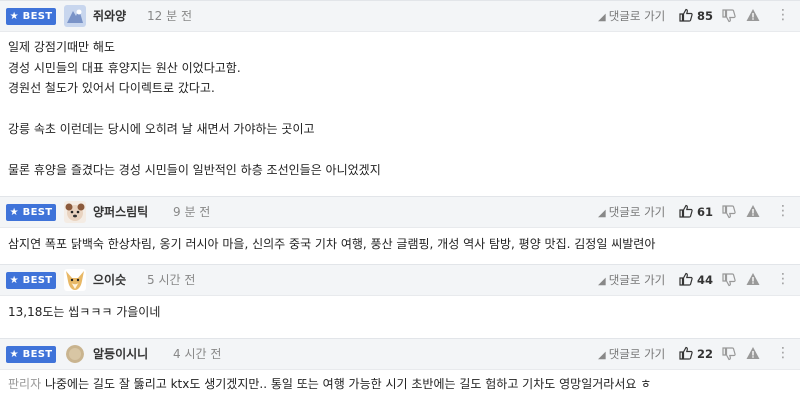 This screenshot has height=409, width=800. I want to click on prefix-tag: 판리자, so click(25, 384).